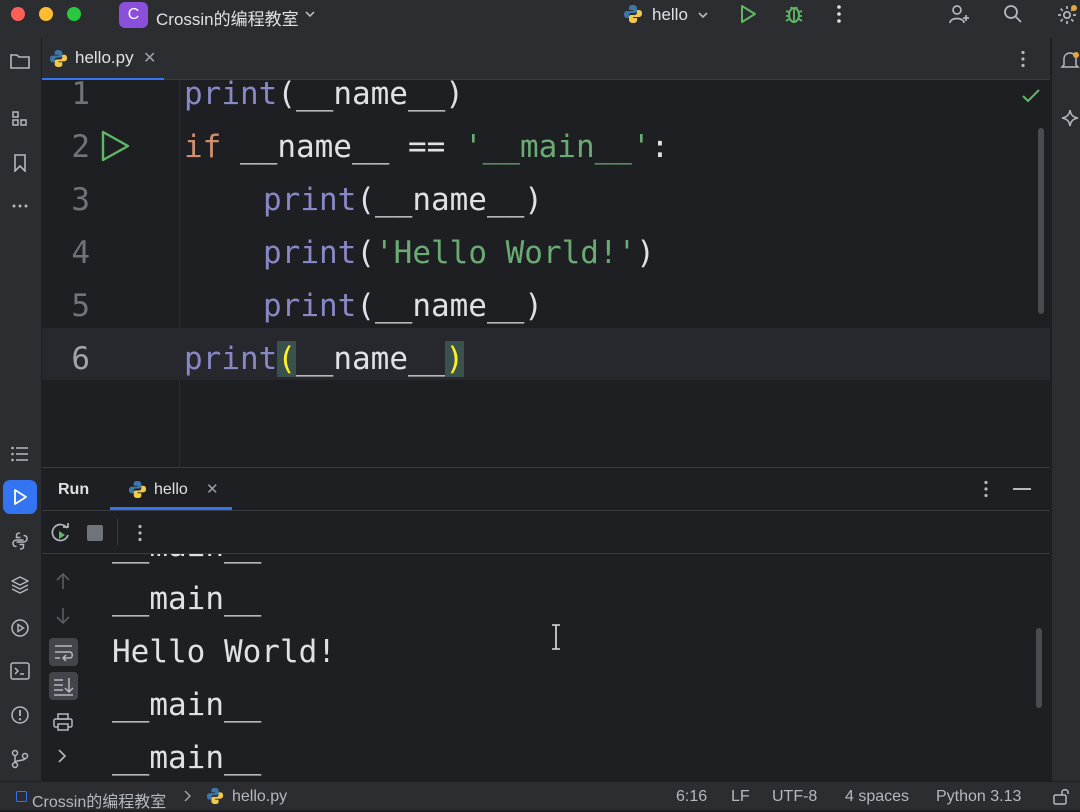 The image size is (1080, 812). What do you see at coordinates (115, 146) in the screenshot?
I see `run-gutter-icon` at bounding box center [115, 146].